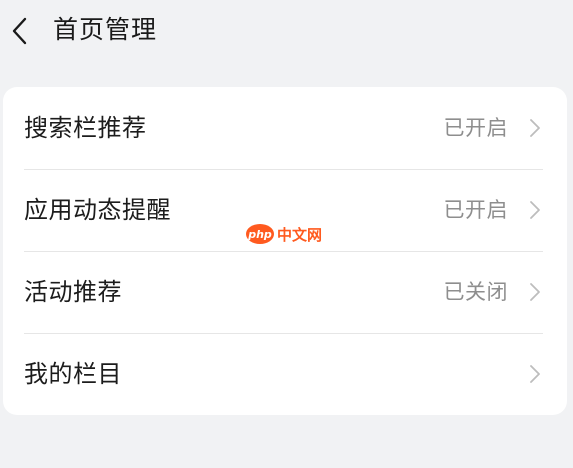 This screenshot has width=573, height=468. What do you see at coordinates (105, 29) in the screenshot?
I see `page-title: 首页管理` at bounding box center [105, 29].